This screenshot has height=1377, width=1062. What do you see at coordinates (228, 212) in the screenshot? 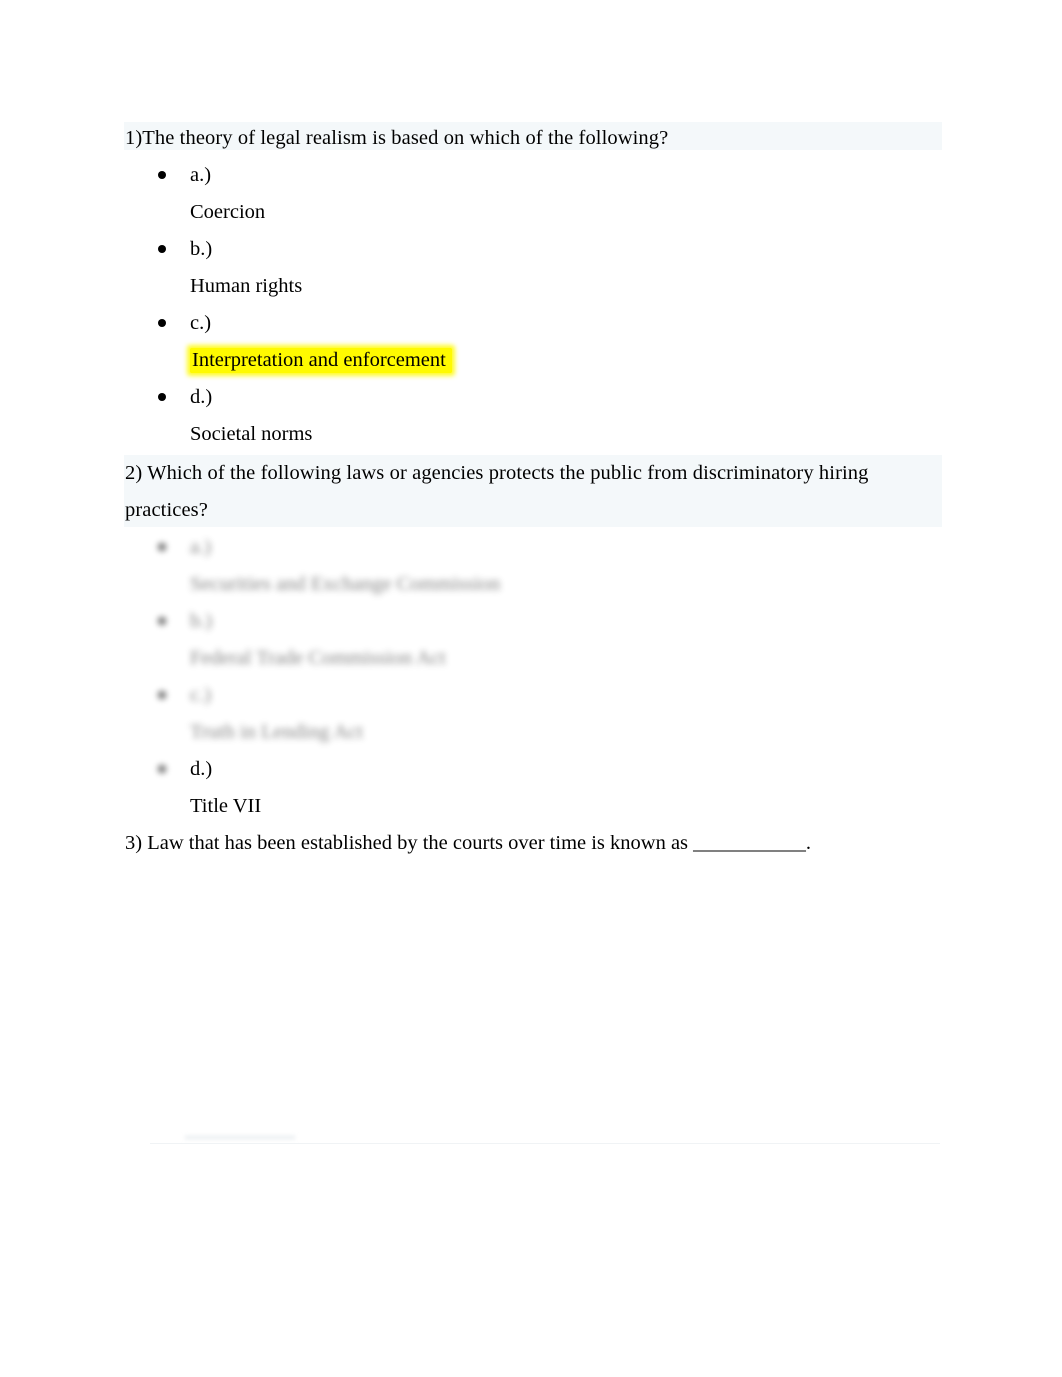
I see `option-value: Coercion` at bounding box center [228, 212].